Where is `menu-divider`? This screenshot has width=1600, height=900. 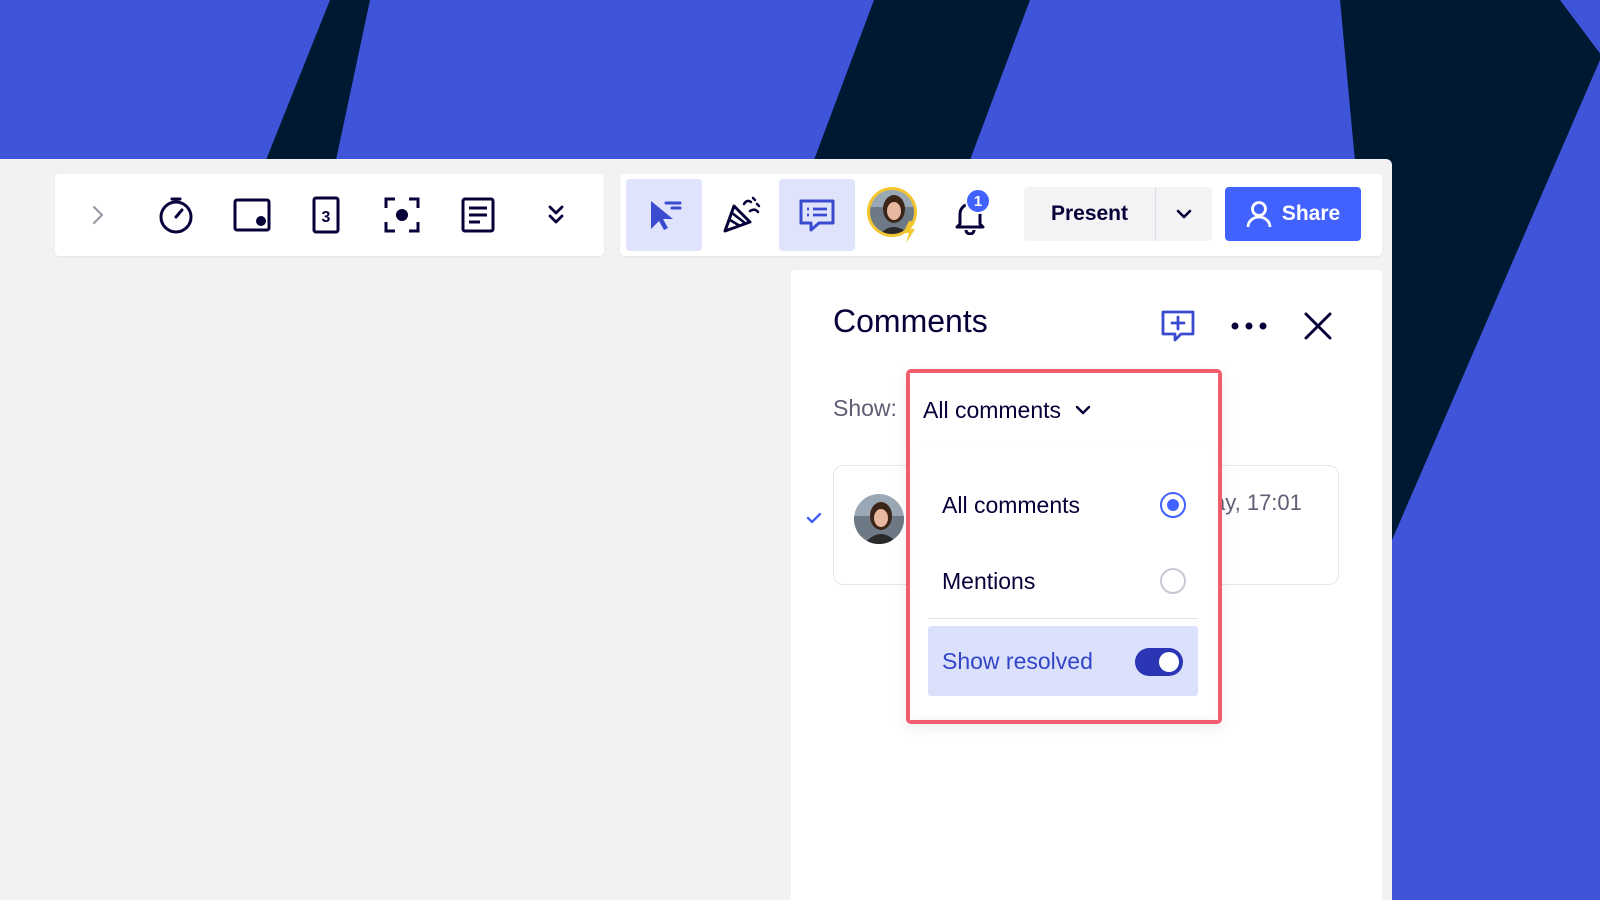
menu-divider is located at coordinates (1063, 618).